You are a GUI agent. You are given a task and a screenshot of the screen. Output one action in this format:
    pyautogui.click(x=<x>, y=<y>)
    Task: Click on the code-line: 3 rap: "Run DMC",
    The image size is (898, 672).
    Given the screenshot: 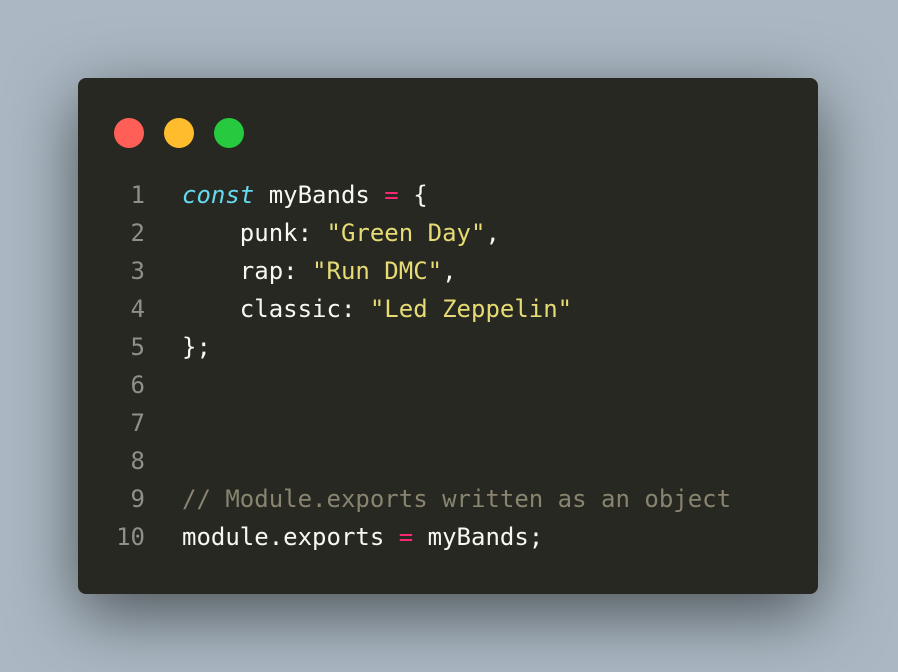 What is the action you would take?
    pyautogui.click(x=448, y=271)
    